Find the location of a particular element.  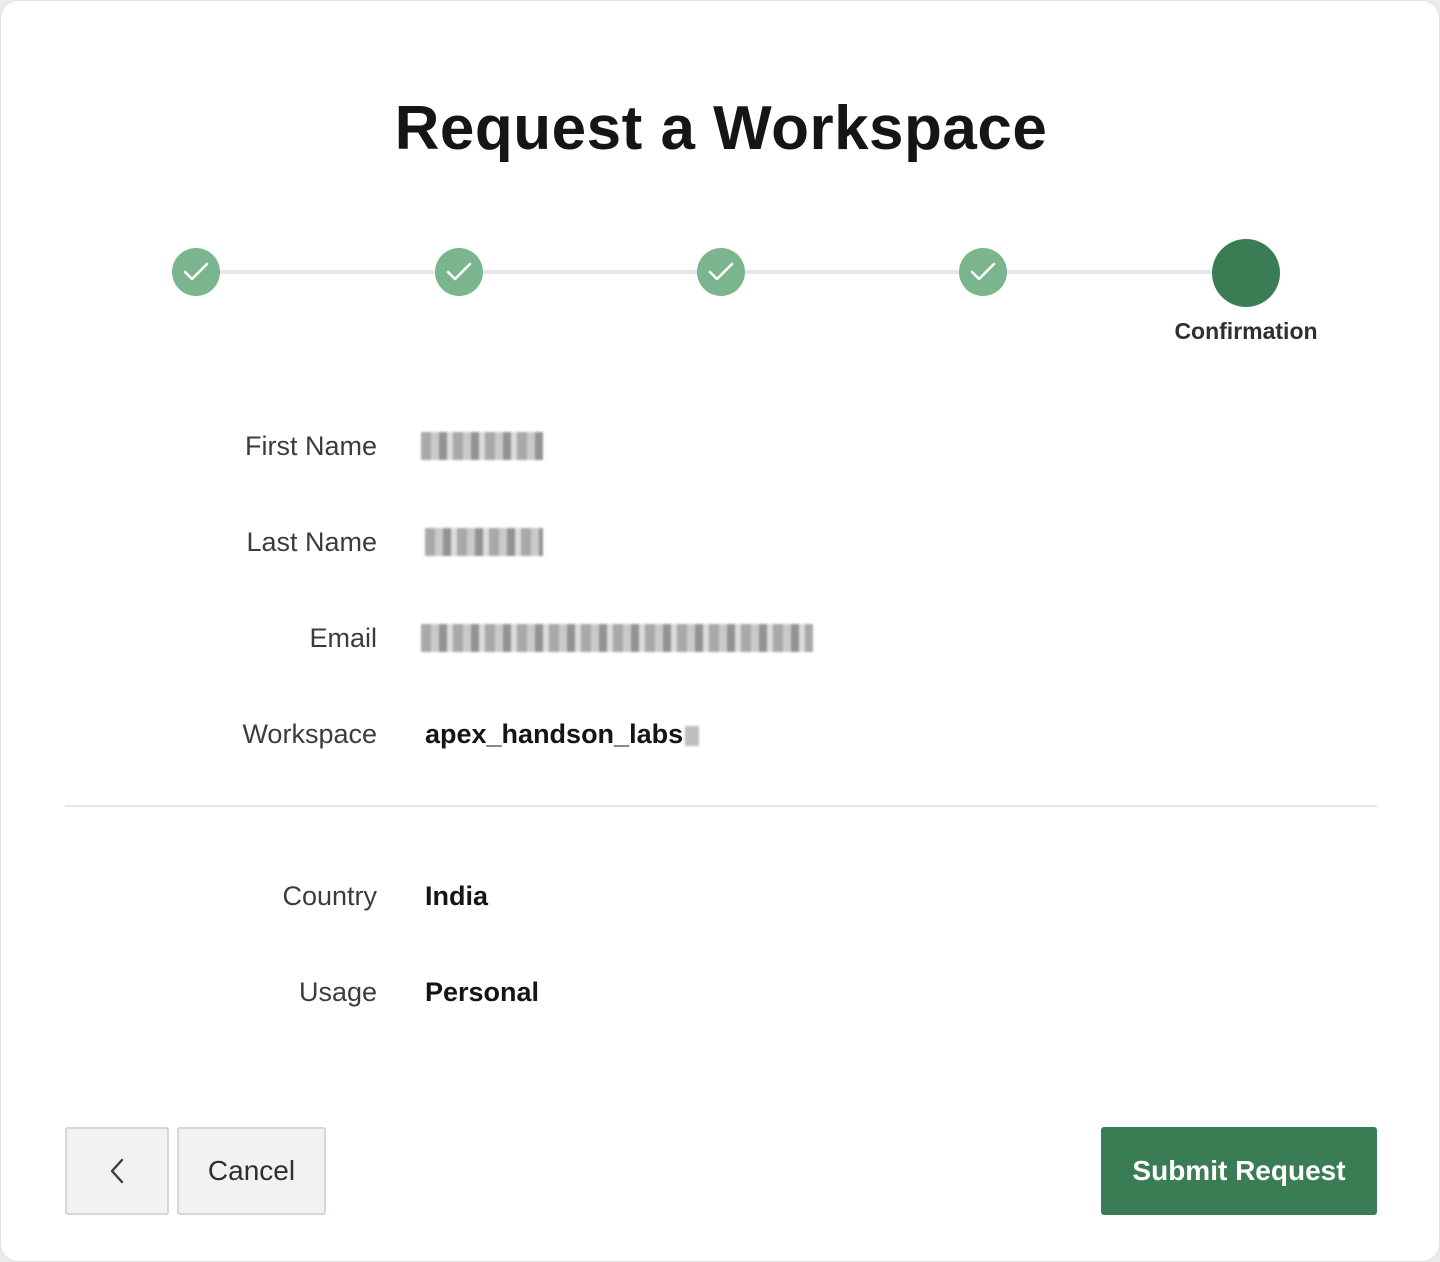

step-4-completed is located at coordinates (983, 272).